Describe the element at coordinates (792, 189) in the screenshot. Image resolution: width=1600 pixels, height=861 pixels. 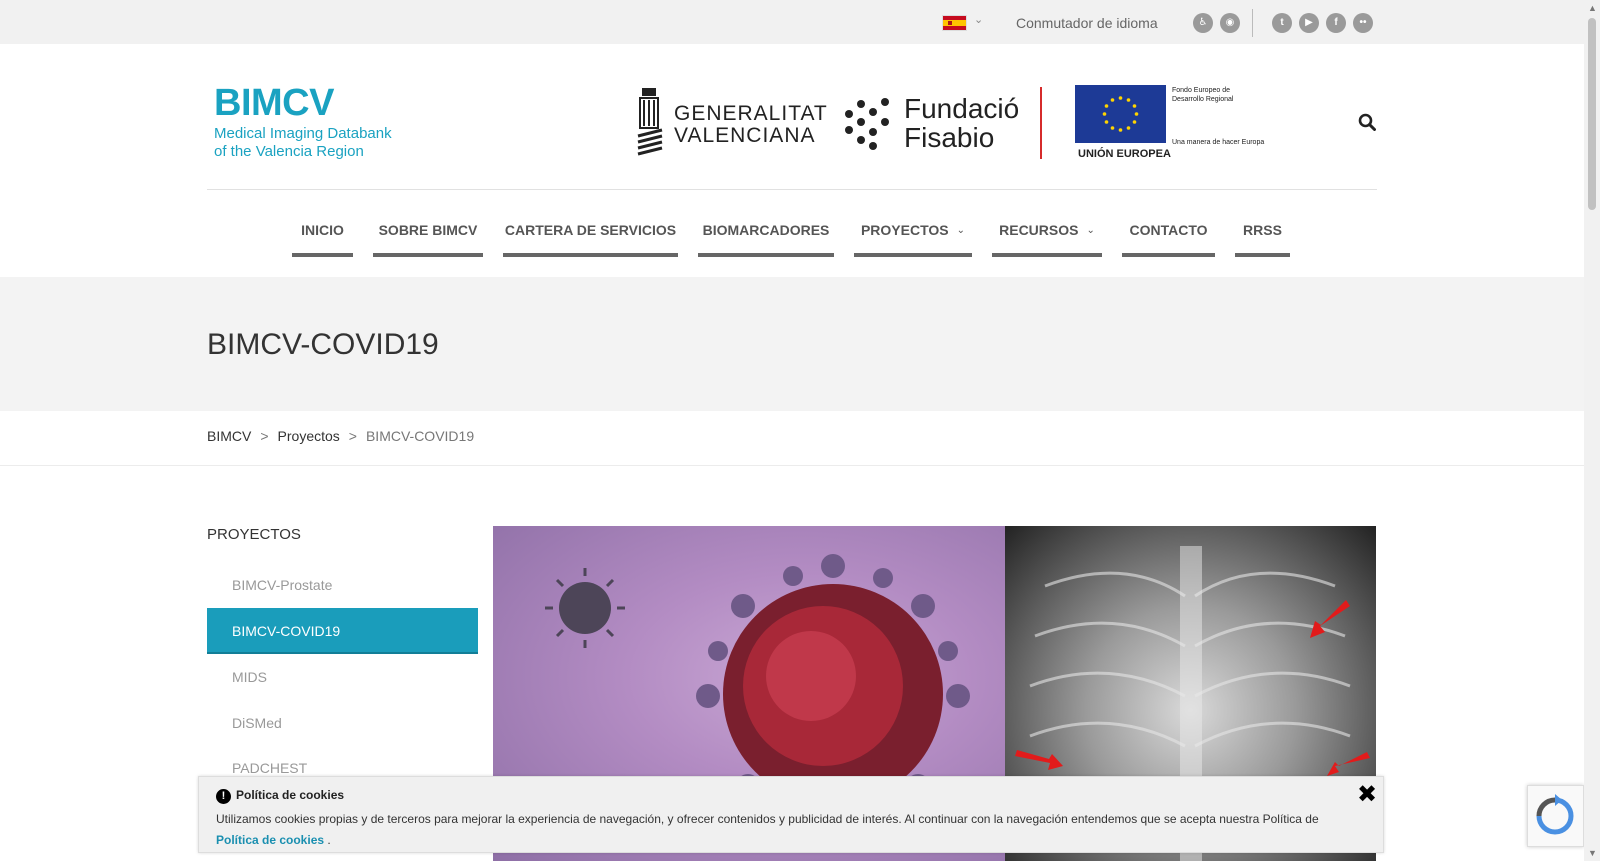
I see `header-divider-line` at that location.